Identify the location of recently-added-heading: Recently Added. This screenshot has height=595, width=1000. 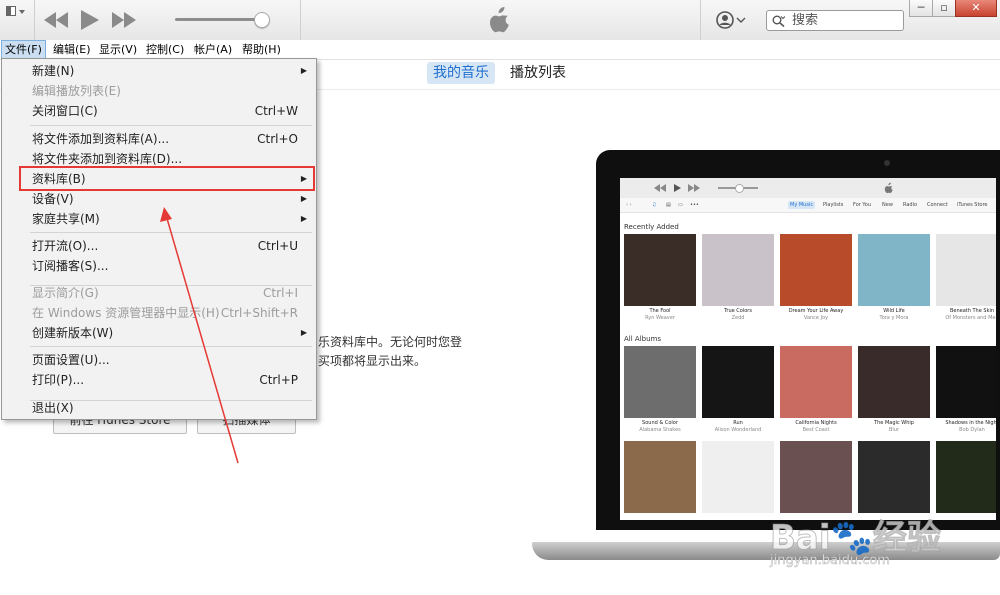
(651, 227).